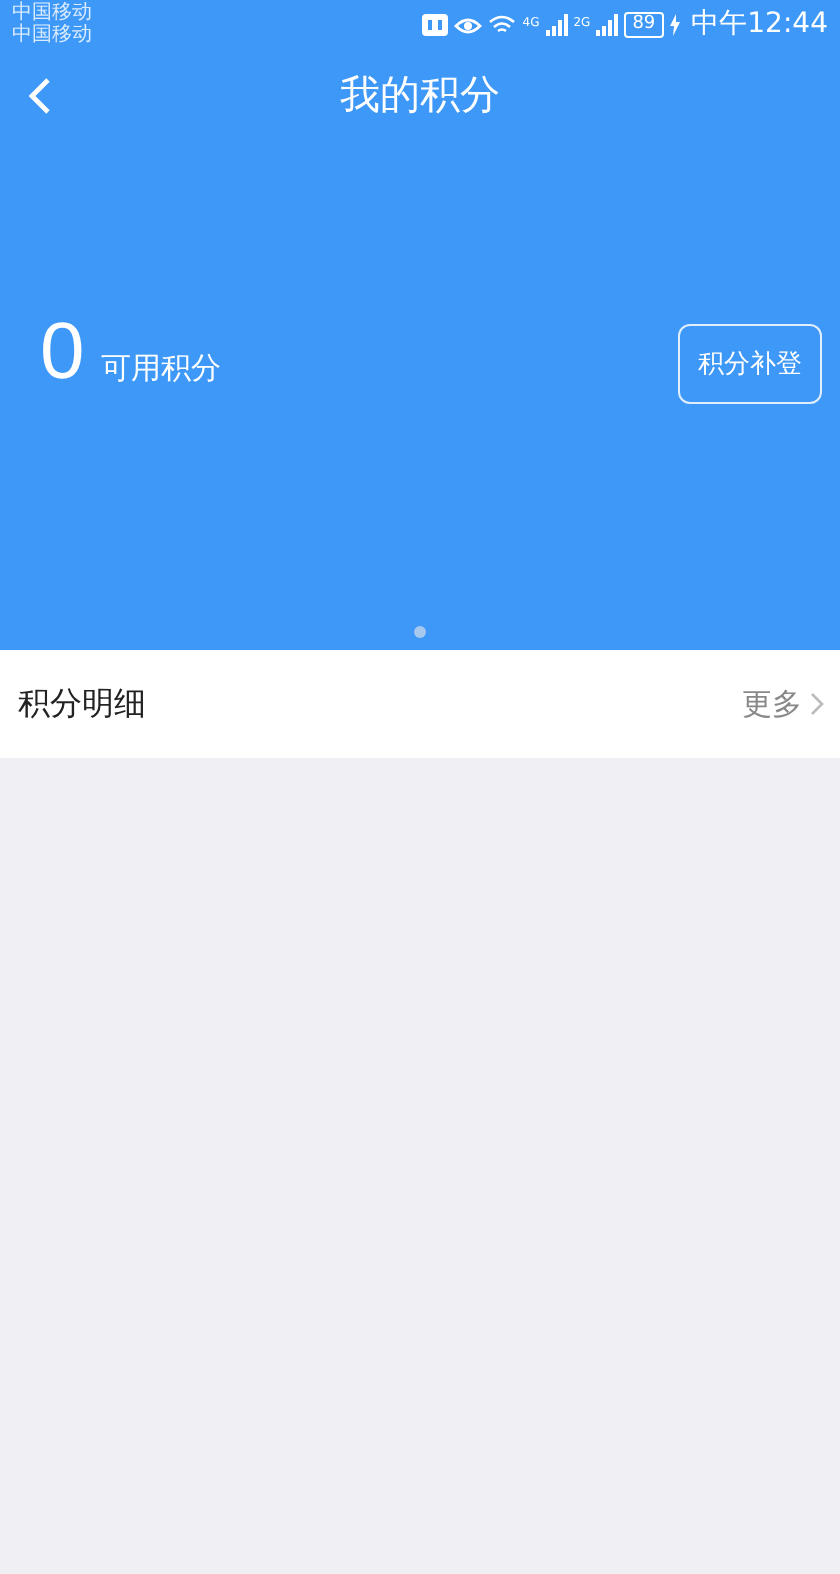 This screenshot has height=1574, width=840. Describe the element at coordinates (468, 24) in the screenshot. I see `eye-icon` at that location.